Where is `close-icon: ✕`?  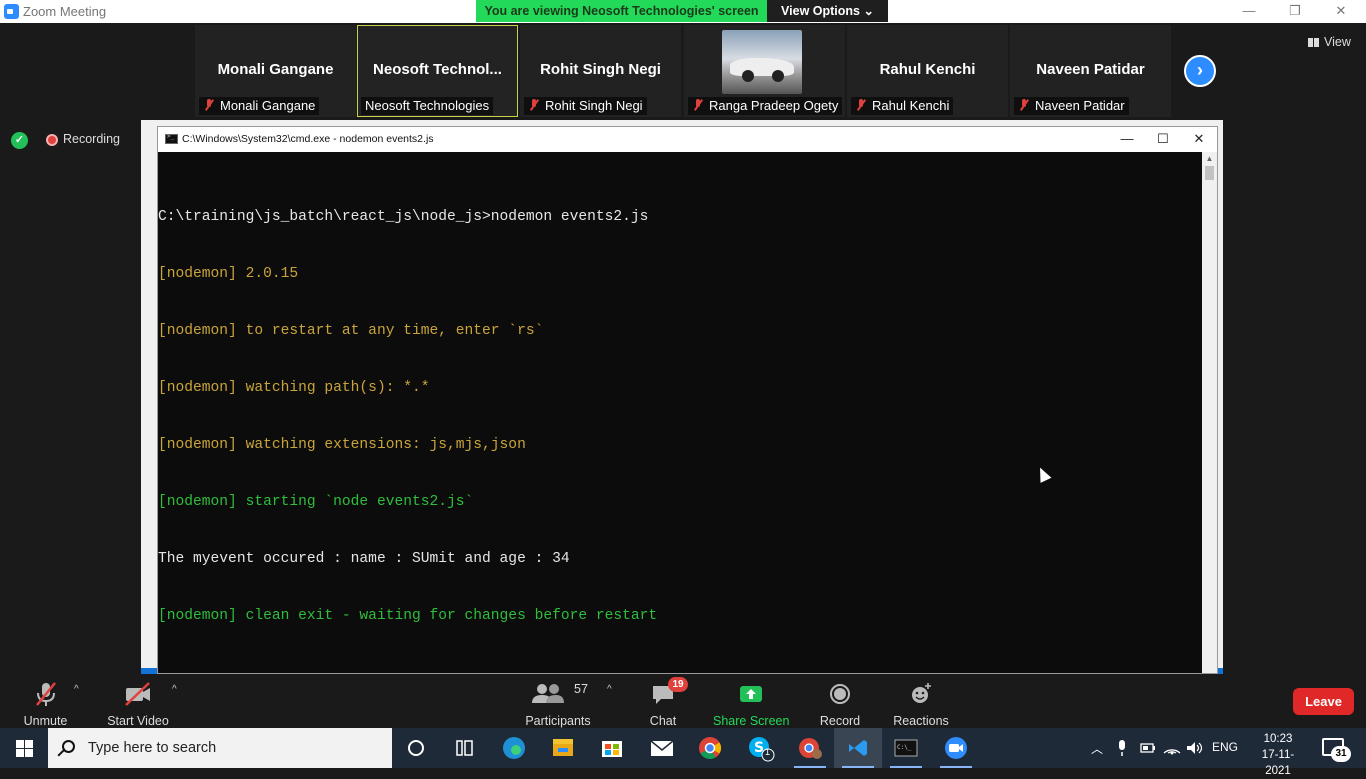 close-icon: ✕ is located at coordinates (1341, 11).